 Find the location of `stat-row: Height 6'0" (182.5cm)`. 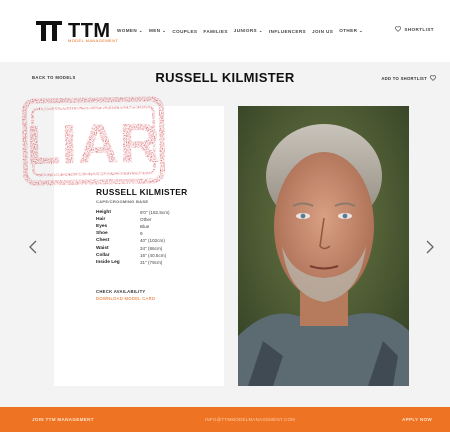

stat-row: Height 6'0" (182.5cm) is located at coordinates (156, 212).